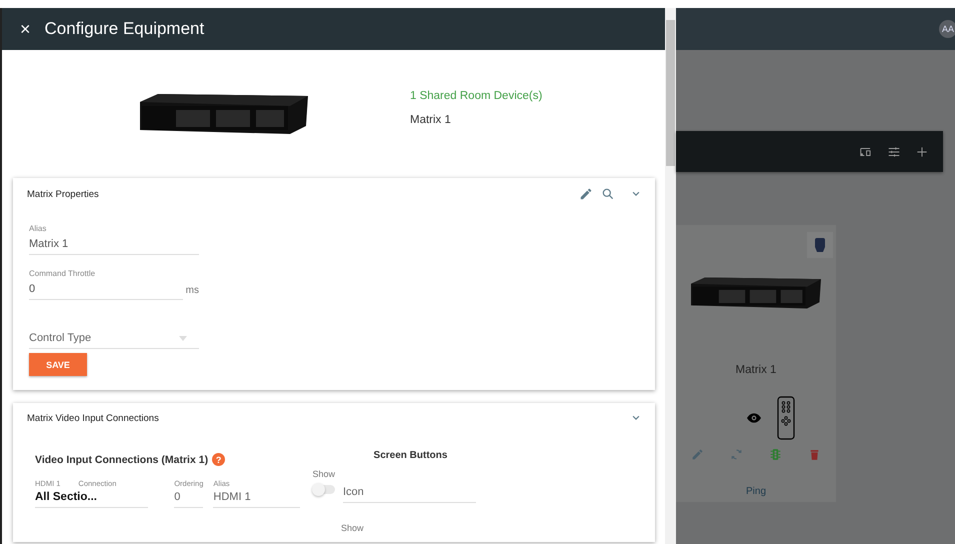 The image size is (955, 544). What do you see at coordinates (922, 151) in the screenshot?
I see `plus-icon` at bounding box center [922, 151].